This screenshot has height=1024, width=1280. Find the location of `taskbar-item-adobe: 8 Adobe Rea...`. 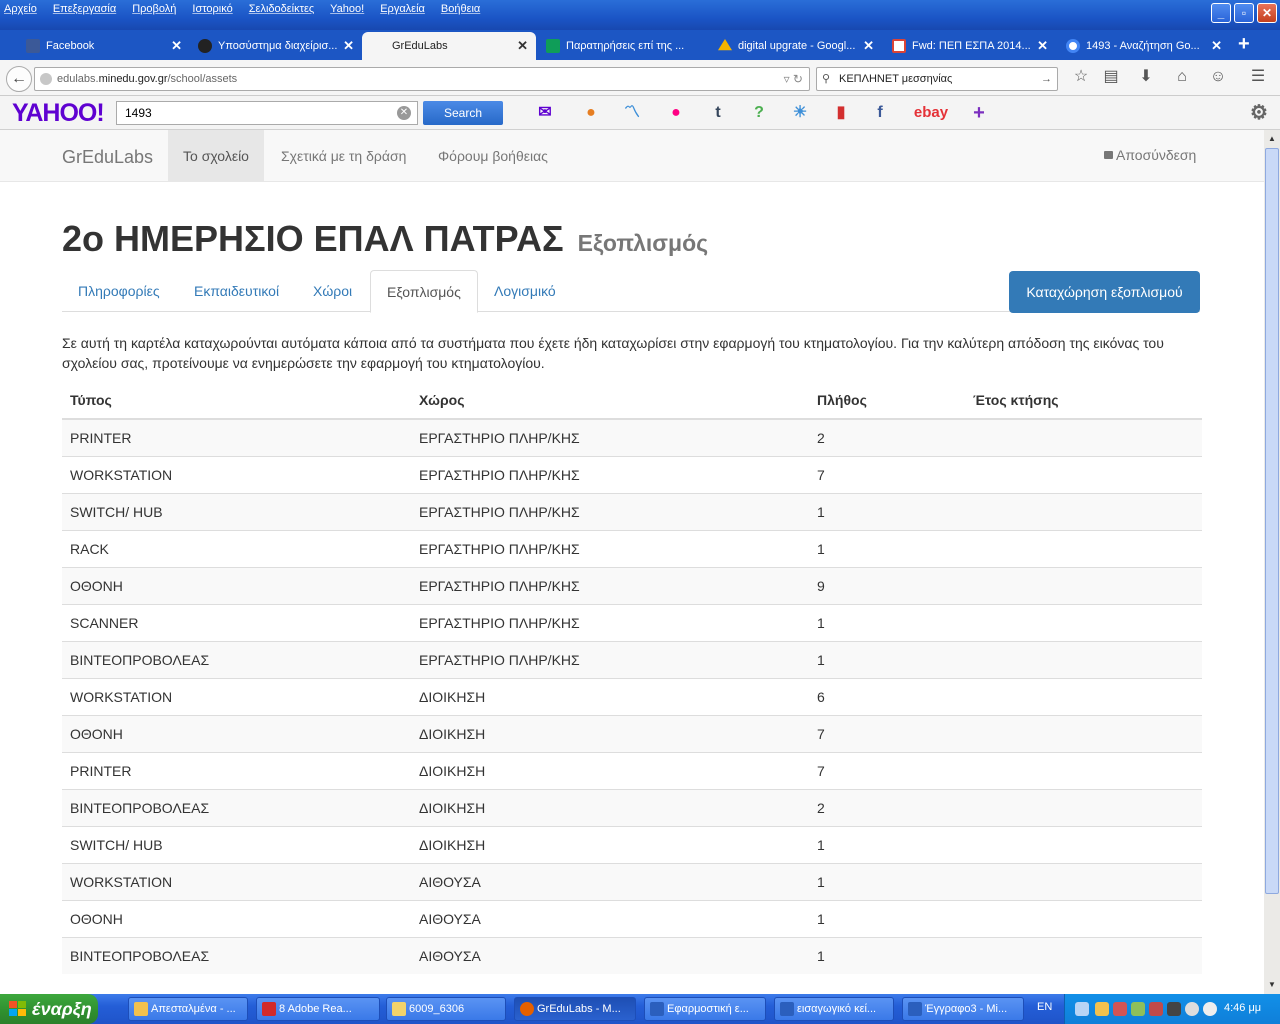

taskbar-item-adobe: 8 Adobe Rea... is located at coordinates (318, 1009).